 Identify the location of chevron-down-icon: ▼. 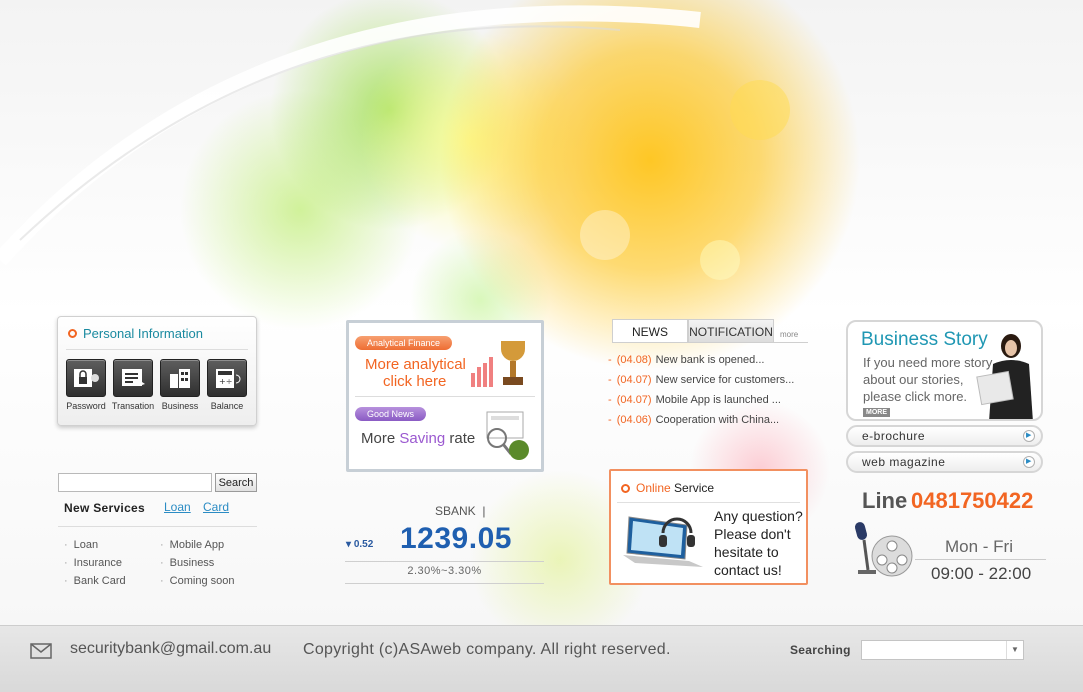
(1014, 650).